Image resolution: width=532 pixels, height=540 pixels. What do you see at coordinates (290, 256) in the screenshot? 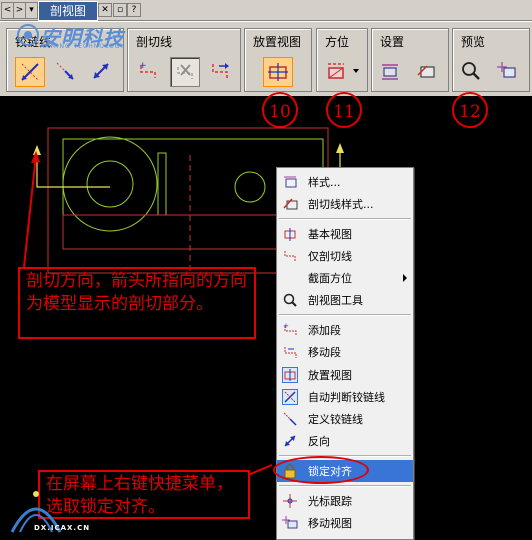
I see `section-line-only-icon` at bounding box center [290, 256].